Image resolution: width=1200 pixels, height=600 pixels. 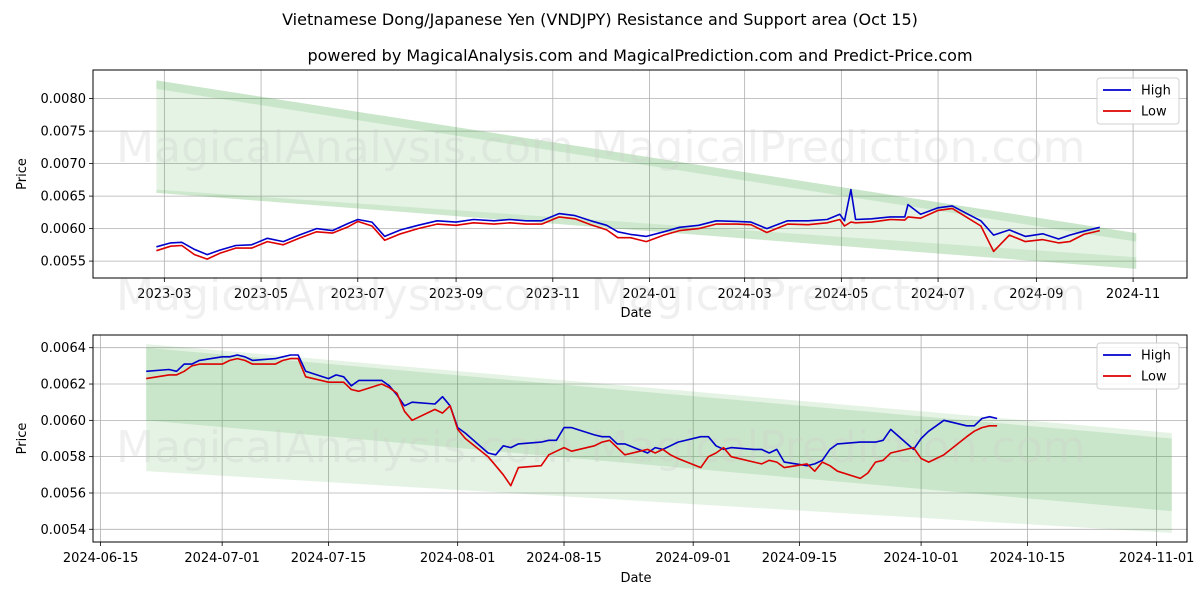 I want to click on x-tick-label: 2024-07-15, so click(x=329, y=558).